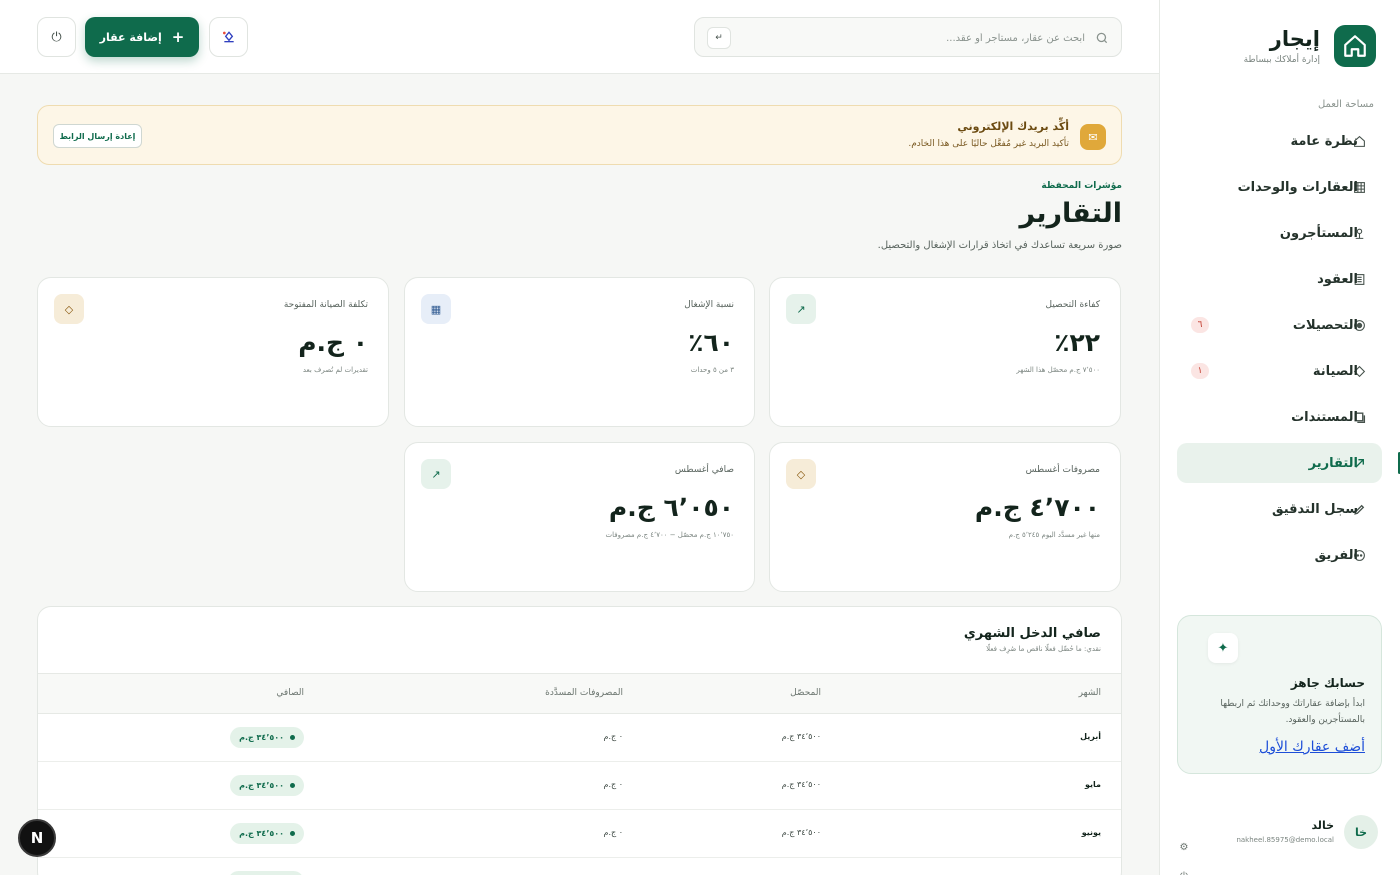 This screenshot has width=1400, height=875. What do you see at coordinates (1279, 371) in the screenshot?
I see `sidebar-item-maintenance: الصيانة ١` at bounding box center [1279, 371].